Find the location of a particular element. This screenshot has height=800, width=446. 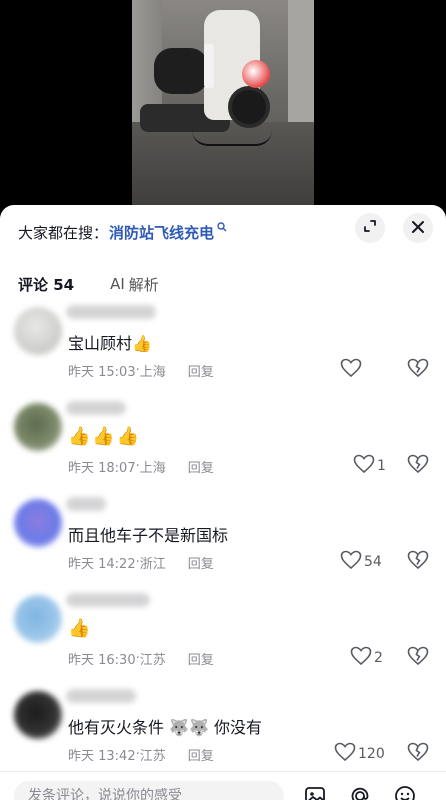

comment-text: 而且他车子不是新国标 is located at coordinates (148, 534).